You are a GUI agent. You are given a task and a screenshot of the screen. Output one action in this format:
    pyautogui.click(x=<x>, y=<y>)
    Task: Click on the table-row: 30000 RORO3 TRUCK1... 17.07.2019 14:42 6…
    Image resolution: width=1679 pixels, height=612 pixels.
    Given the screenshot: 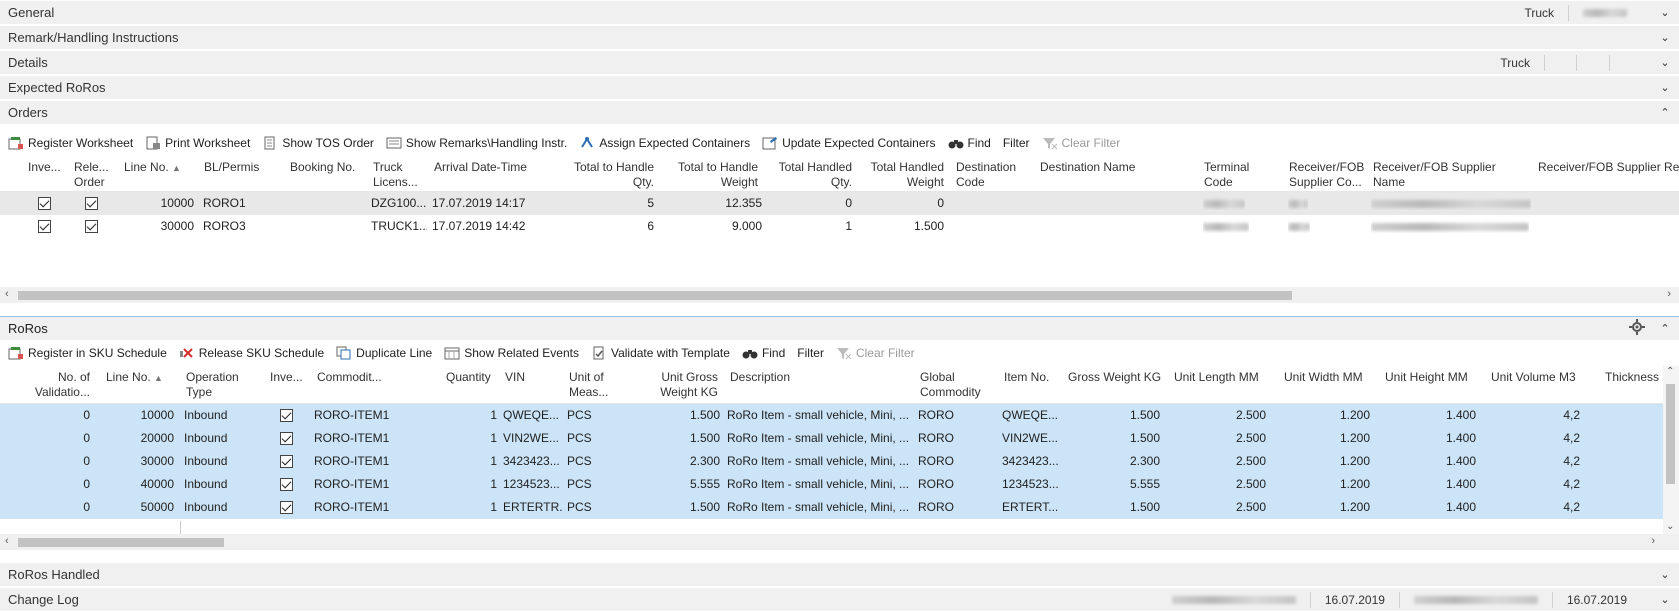 What is the action you would take?
    pyautogui.click(x=839, y=226)
    